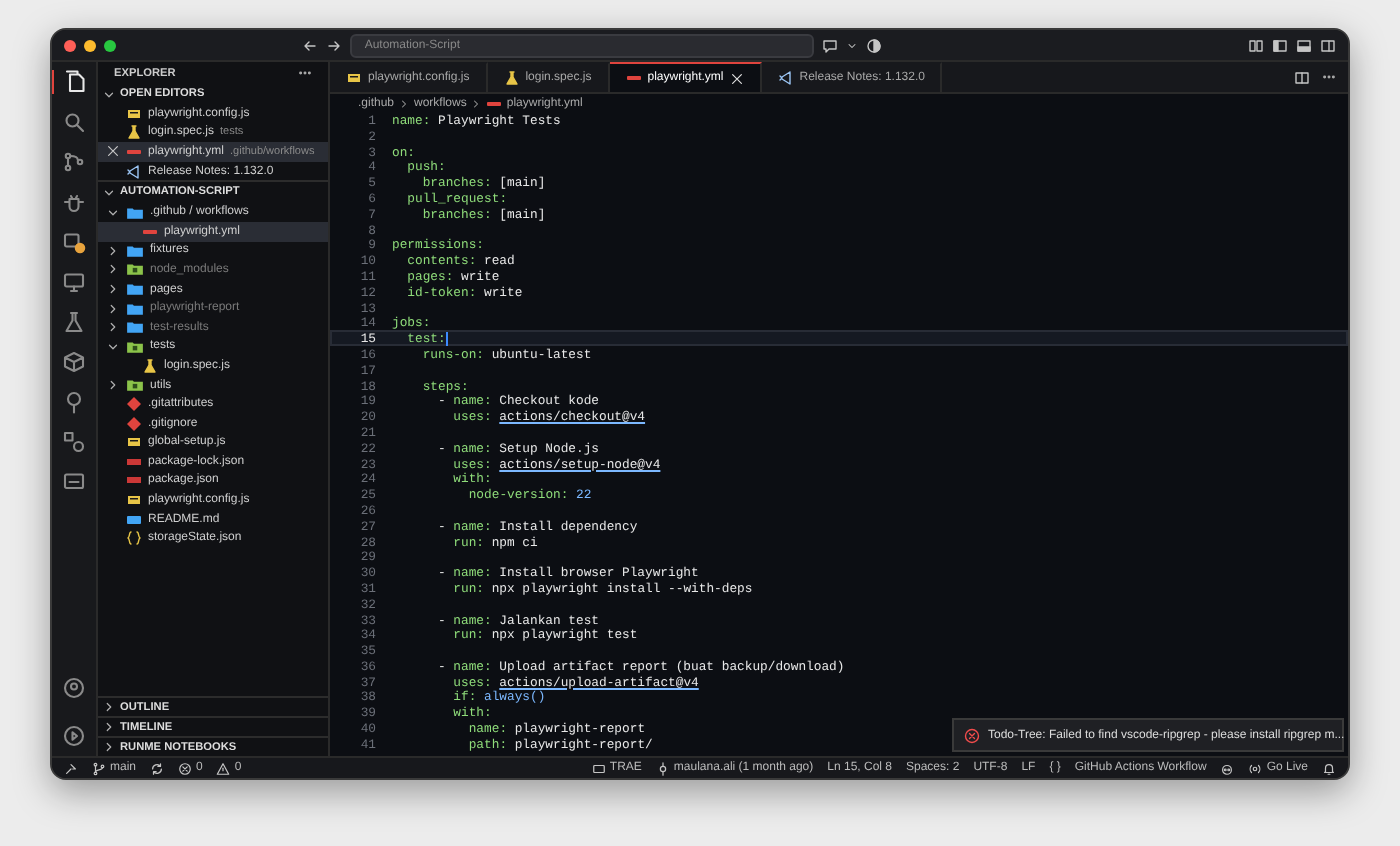 The image size is (1400, 846). I want to click on search-icon, so click(74, 122).